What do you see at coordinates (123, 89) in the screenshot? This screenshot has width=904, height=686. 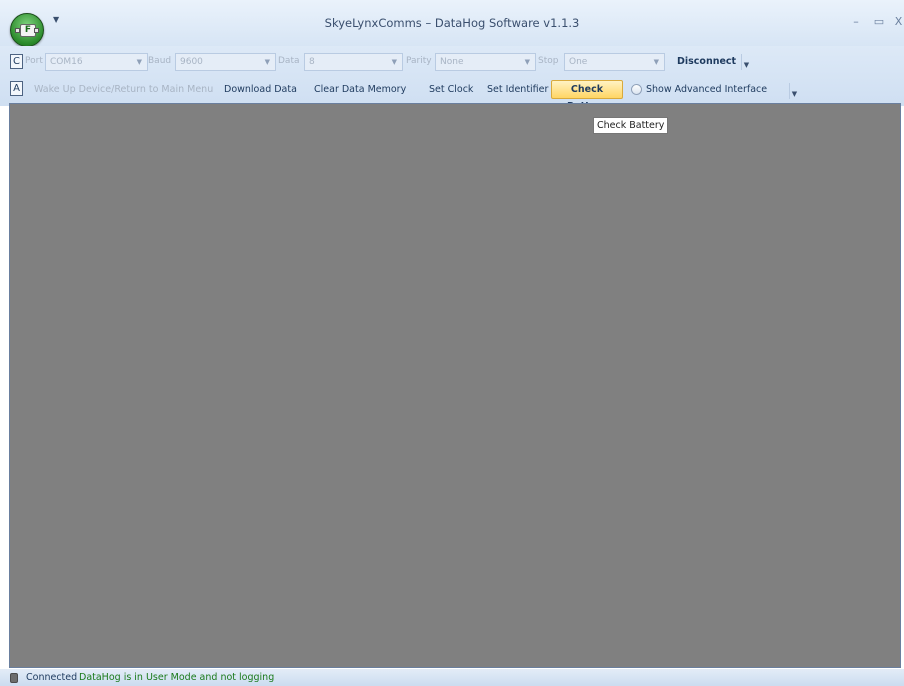 I see `wake-up-button: Wake Up Device/Return to Main Menu` at bounding box center [123, 89].